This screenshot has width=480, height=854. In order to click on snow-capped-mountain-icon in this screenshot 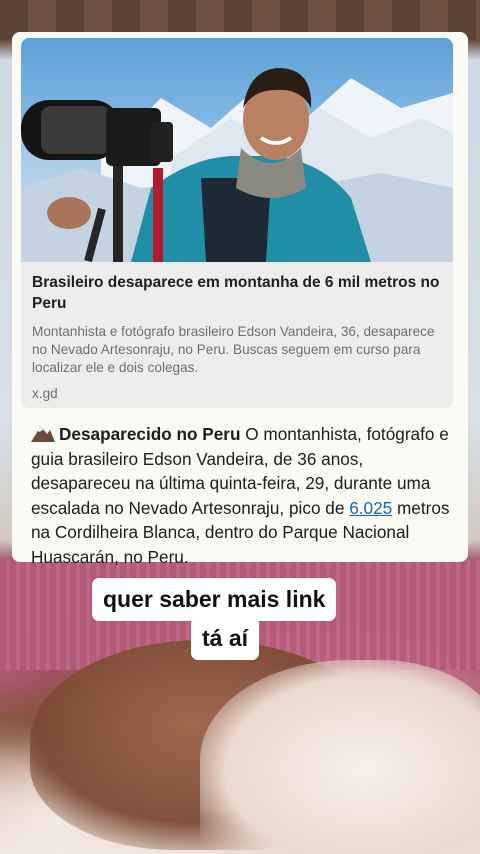, I will do `click(43, 434)`.